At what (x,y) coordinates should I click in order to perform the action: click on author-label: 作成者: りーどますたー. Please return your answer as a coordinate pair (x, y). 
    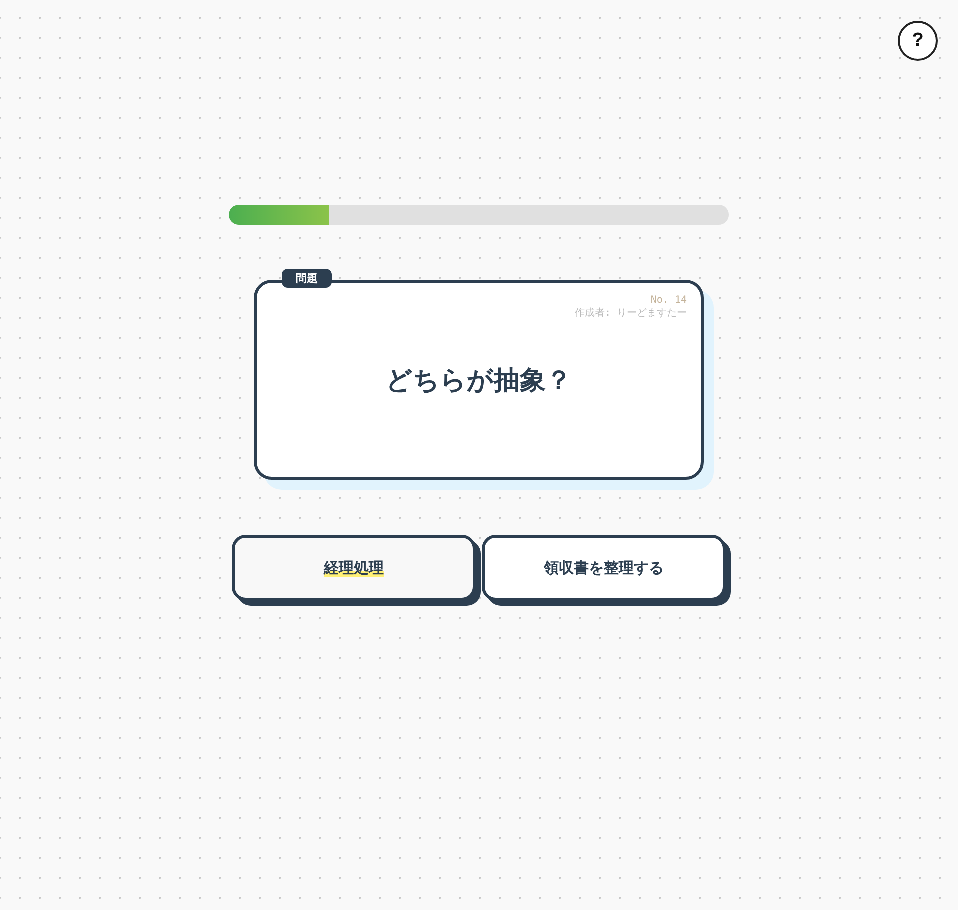
    Looking at the image, I should click on (630, 313).